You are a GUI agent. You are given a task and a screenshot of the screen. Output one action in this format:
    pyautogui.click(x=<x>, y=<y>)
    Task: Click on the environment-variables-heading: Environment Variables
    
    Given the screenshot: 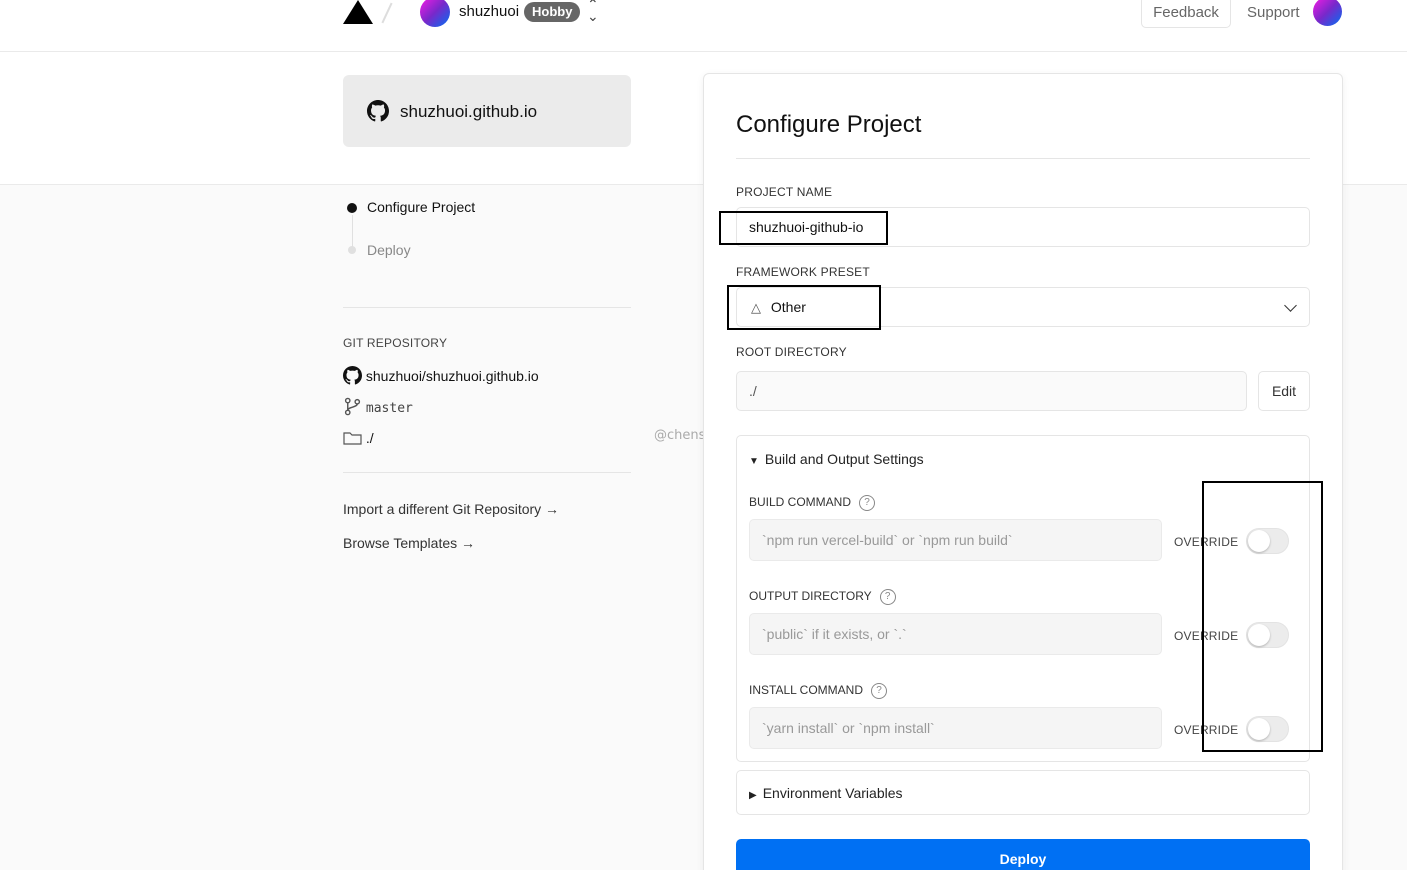 What is the action you would take?
    pyautogui.click(x=832, y=793)
    